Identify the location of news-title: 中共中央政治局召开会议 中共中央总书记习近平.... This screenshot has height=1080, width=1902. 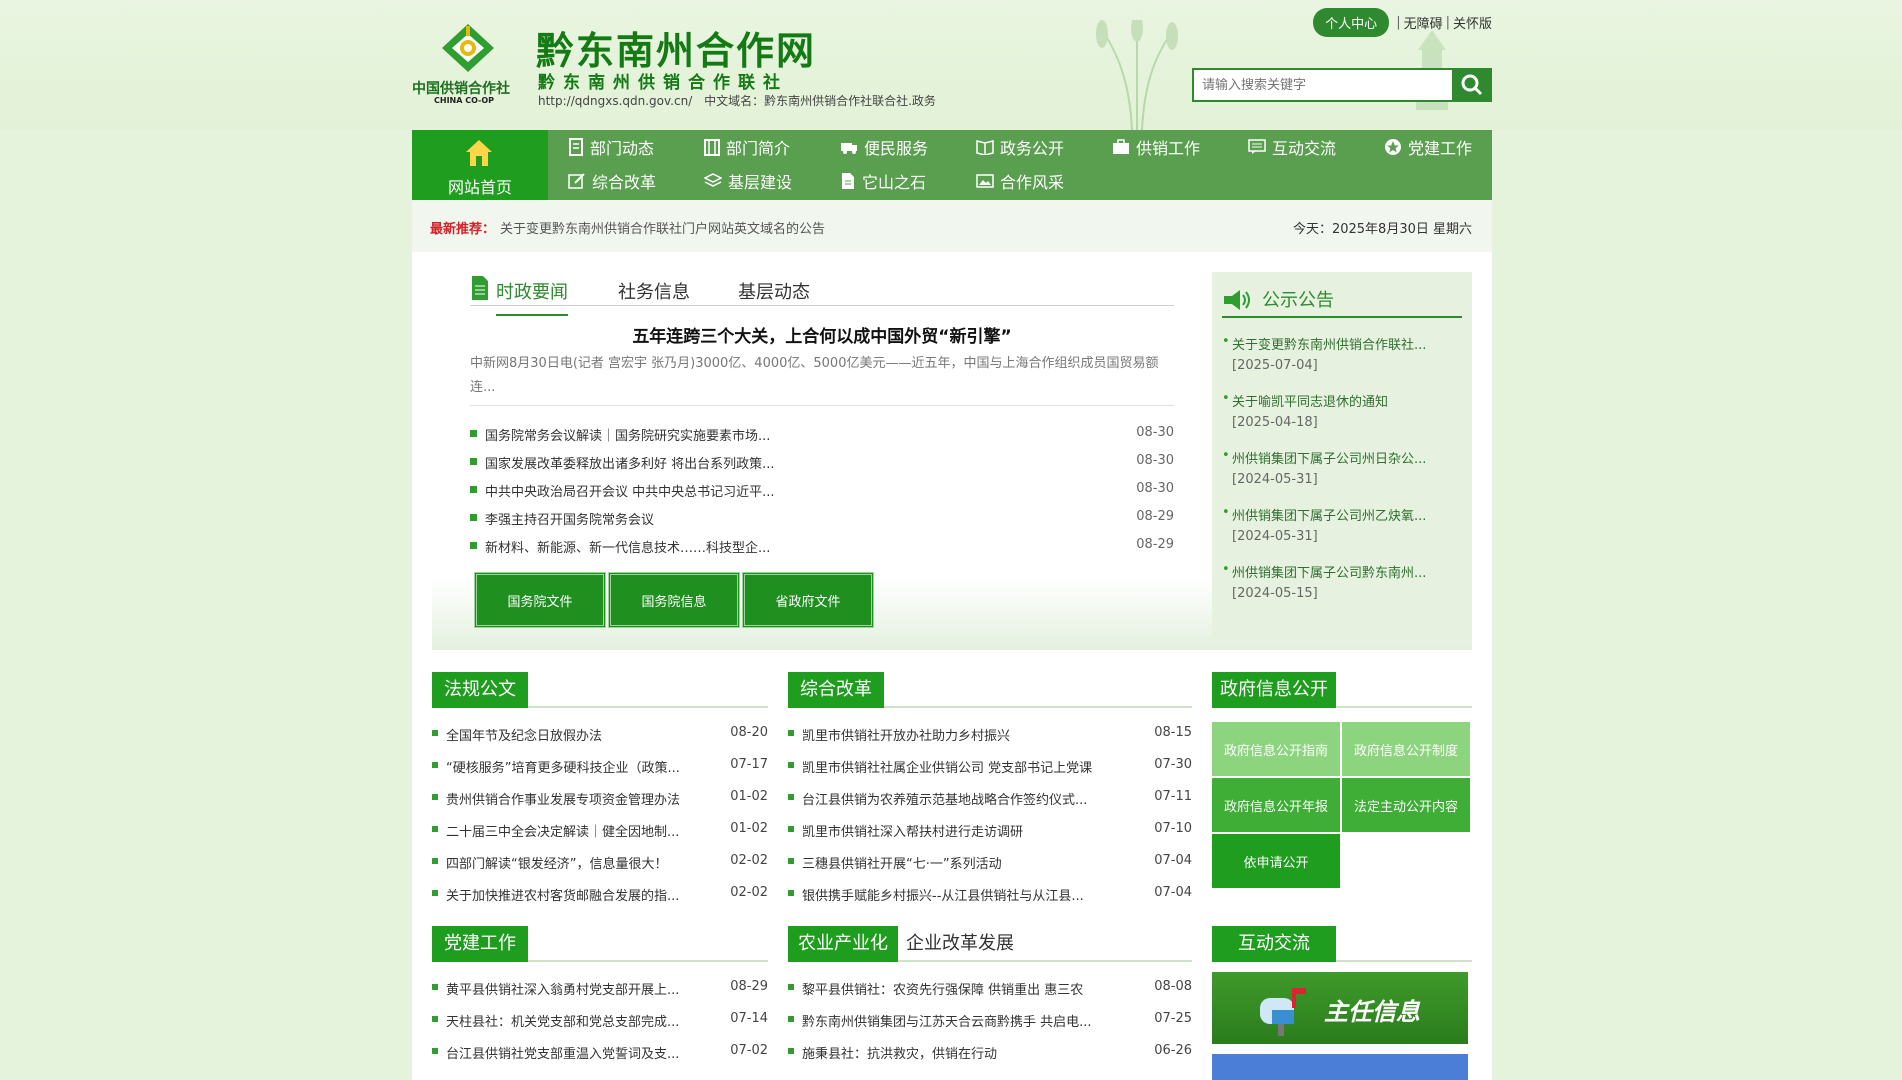
(630, 492).